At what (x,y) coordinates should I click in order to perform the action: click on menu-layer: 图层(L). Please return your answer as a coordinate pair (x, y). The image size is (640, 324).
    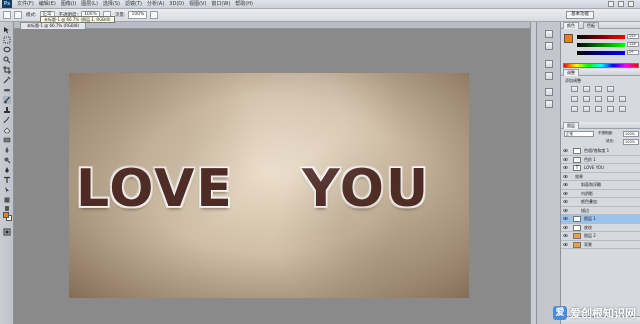
    Looking at the image, I should click on (89, 4).